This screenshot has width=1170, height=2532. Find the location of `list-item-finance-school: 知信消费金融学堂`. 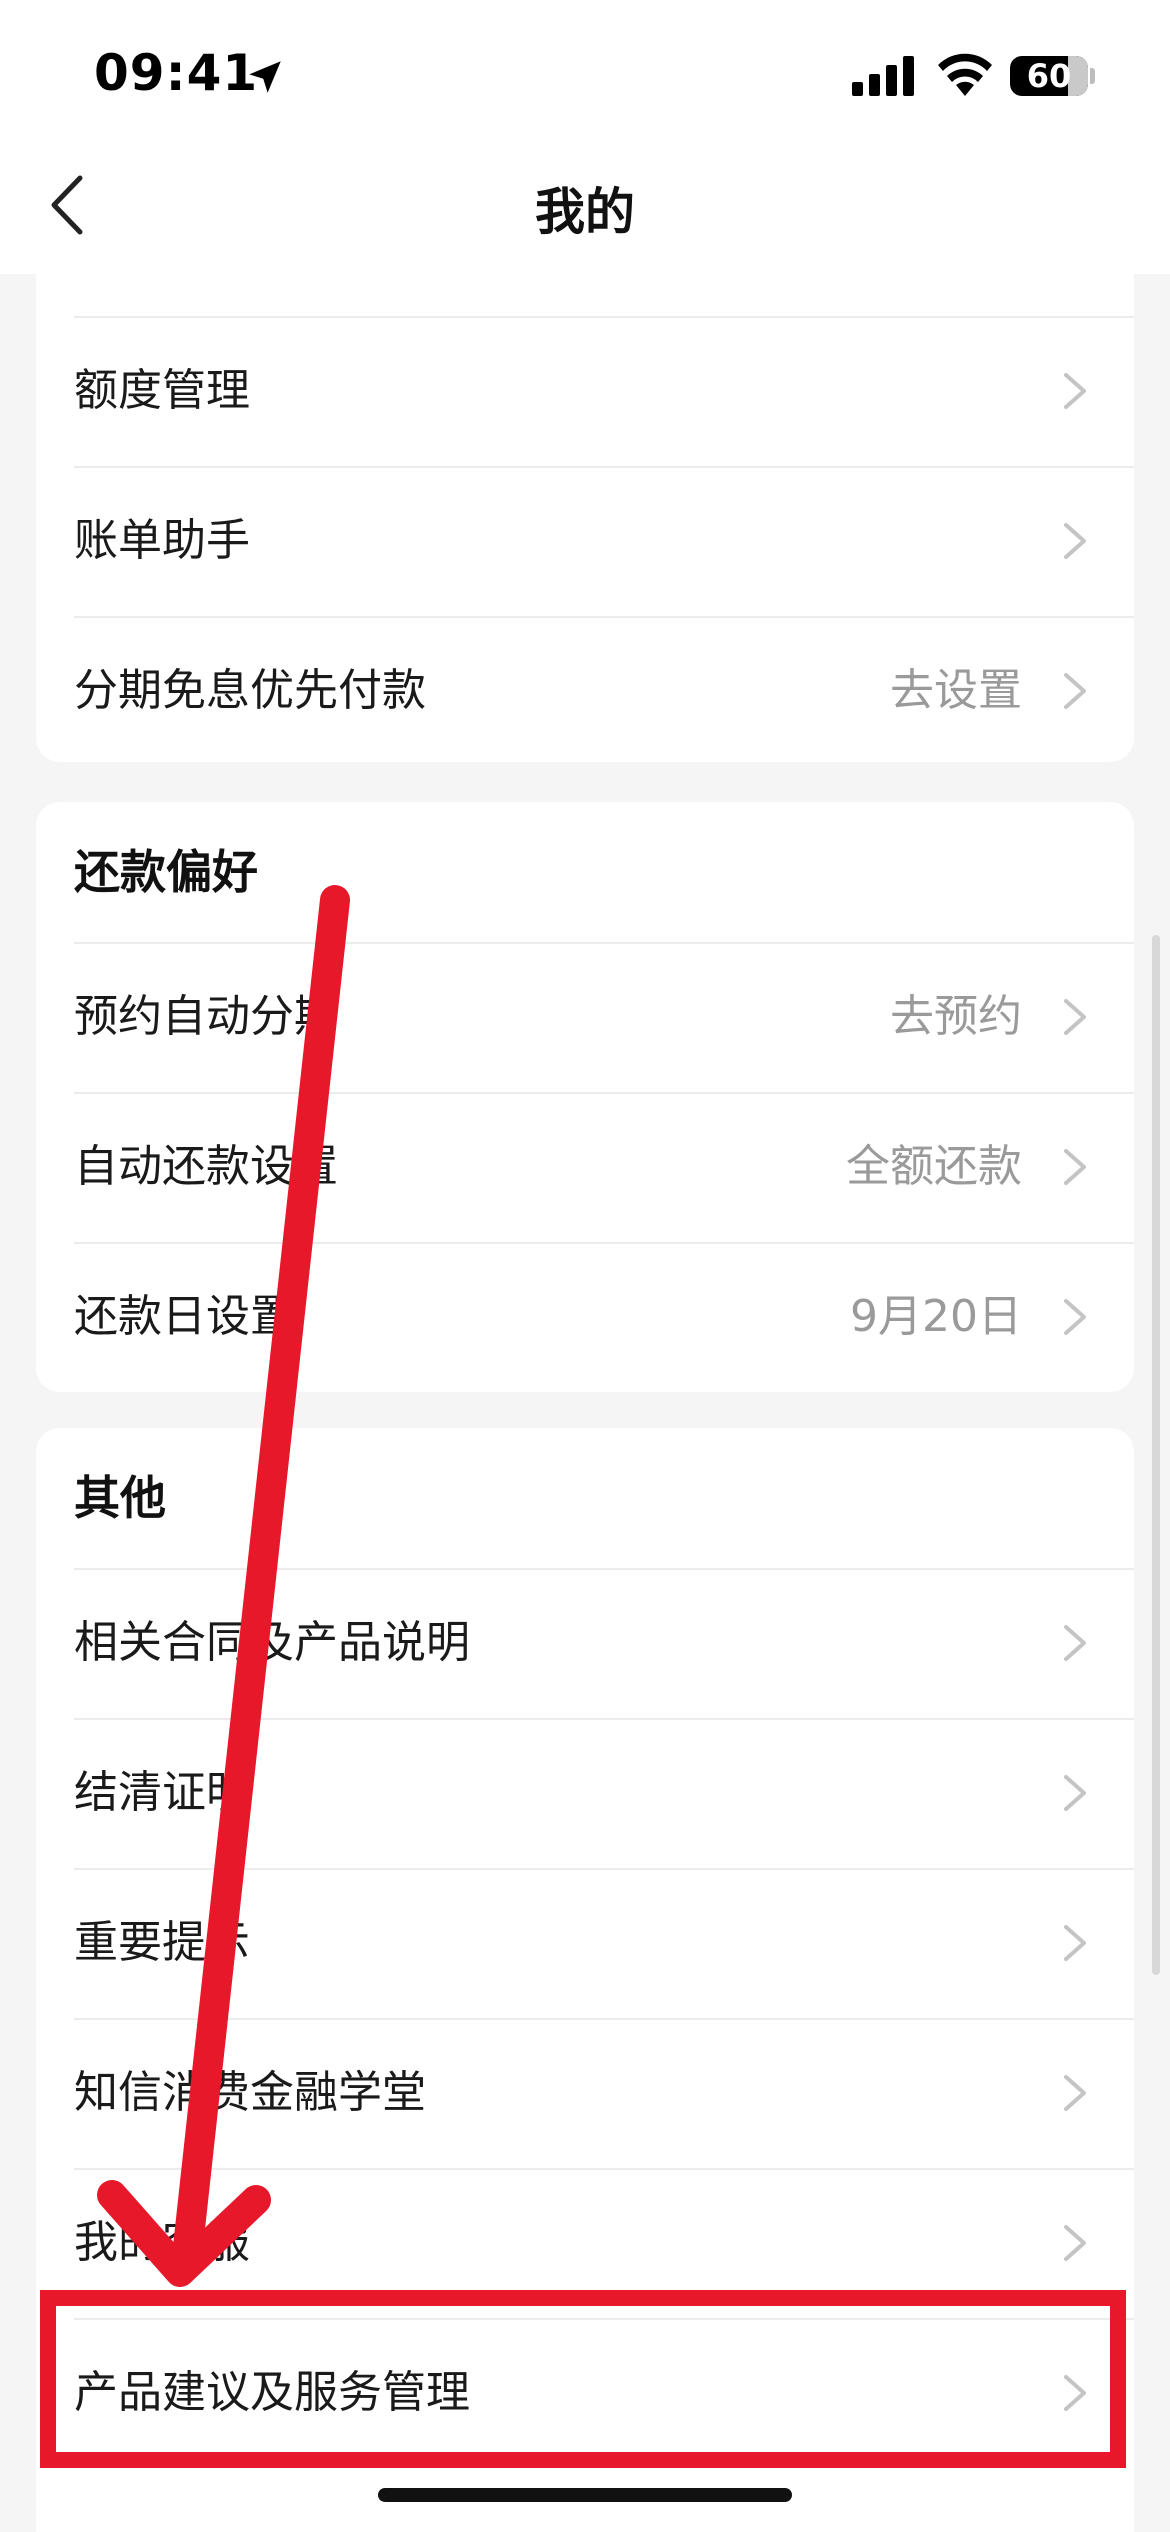

list-item-finance-school: 知信消费金融学堂 is located at coordinates (585, 2093).